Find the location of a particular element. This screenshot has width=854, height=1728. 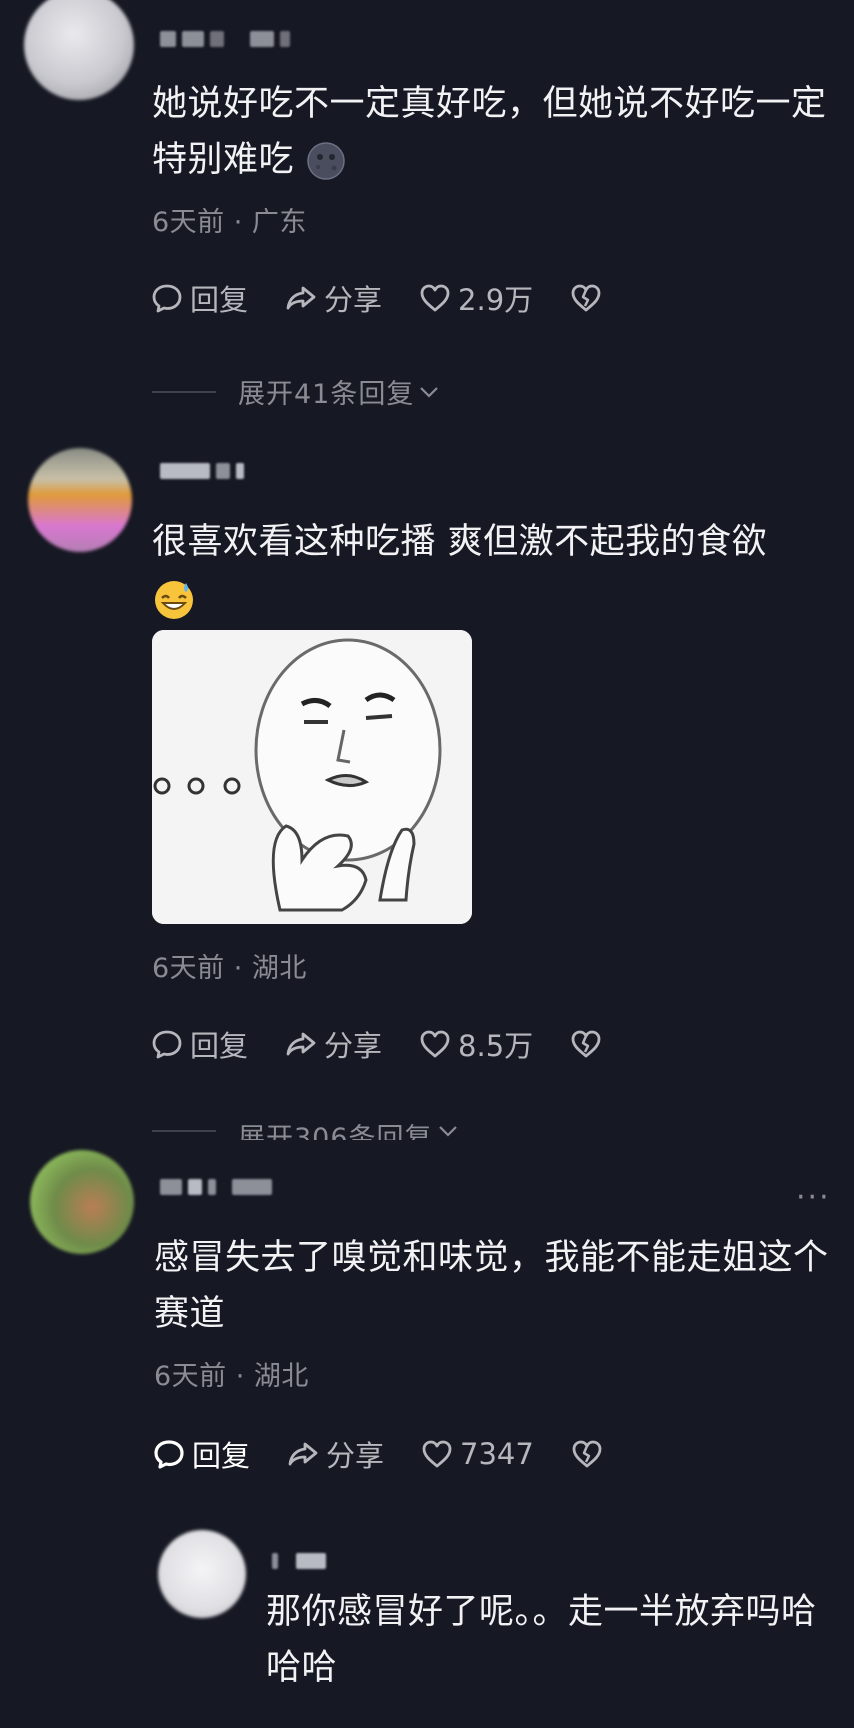

comment-text: 感冒失去了嗅觉和味觉，我能不能走姐这个 赛道 is located at coordinates (491, 1286).